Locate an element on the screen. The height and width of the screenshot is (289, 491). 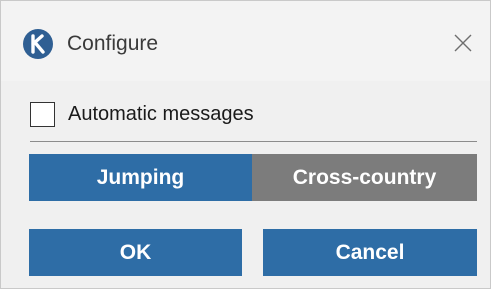
close-button is located at coordinates (463, 43).